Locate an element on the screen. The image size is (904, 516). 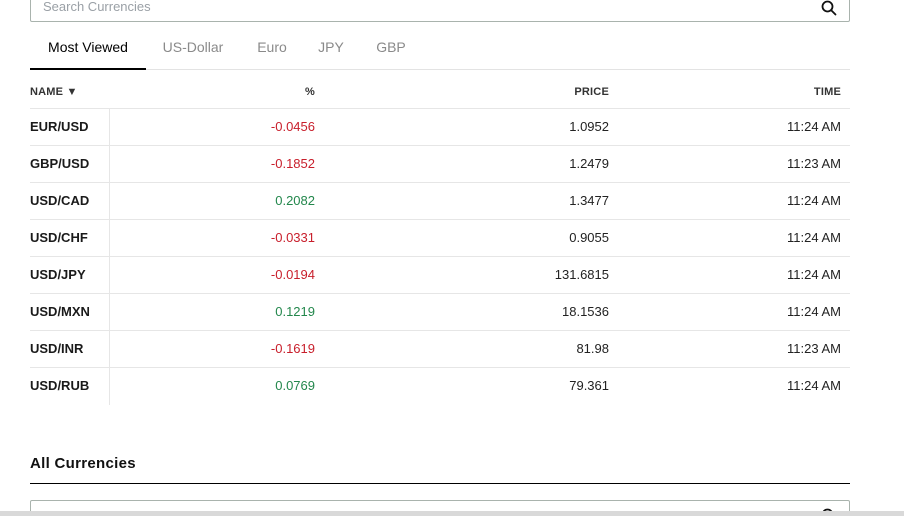
currency-pair-link: USD/JPY is located at coordinates (70, 275).